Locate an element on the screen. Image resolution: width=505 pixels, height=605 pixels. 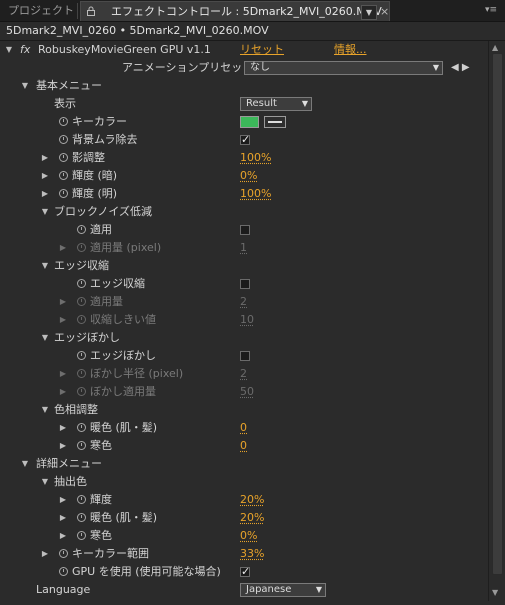
lock-icon is located at coordinates (91, 11).